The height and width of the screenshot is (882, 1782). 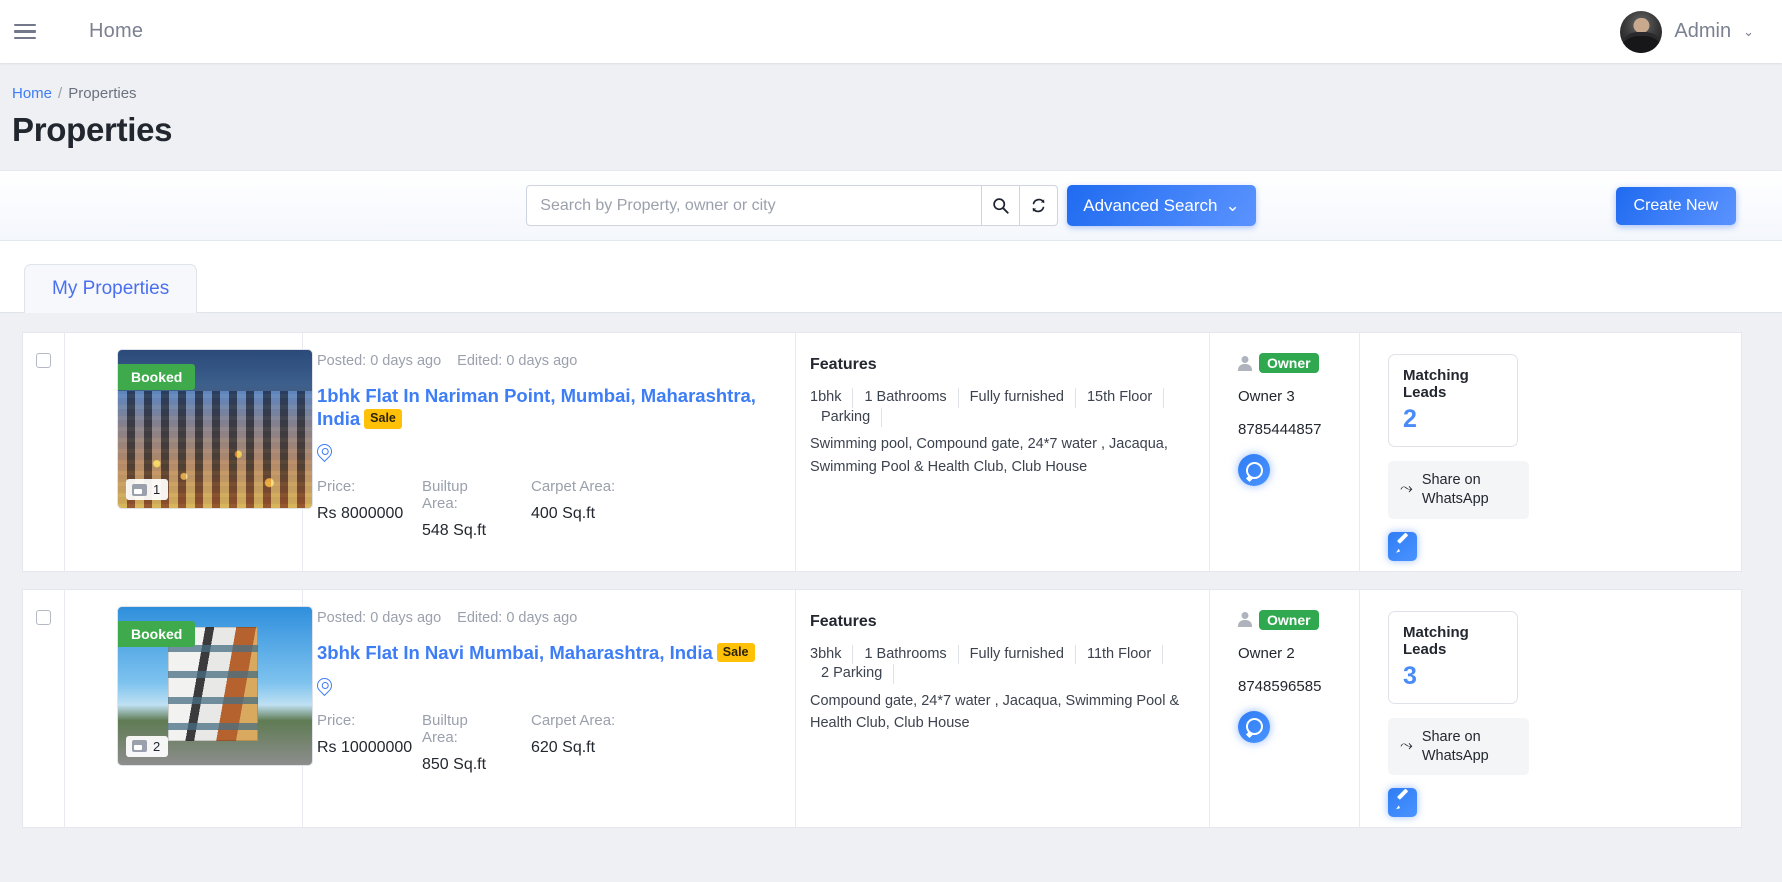 I want to click on matching-leads-card: Matching Leads 3, so click(x=1453, y=657).